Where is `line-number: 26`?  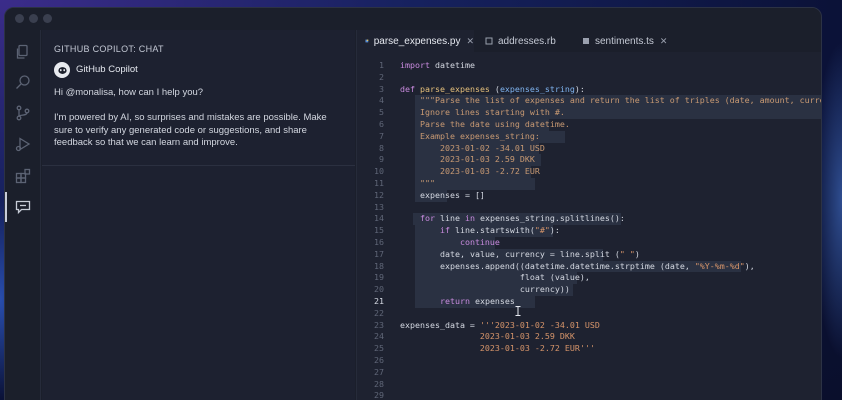 line-number: 26 is located at coordinates (379, 360).